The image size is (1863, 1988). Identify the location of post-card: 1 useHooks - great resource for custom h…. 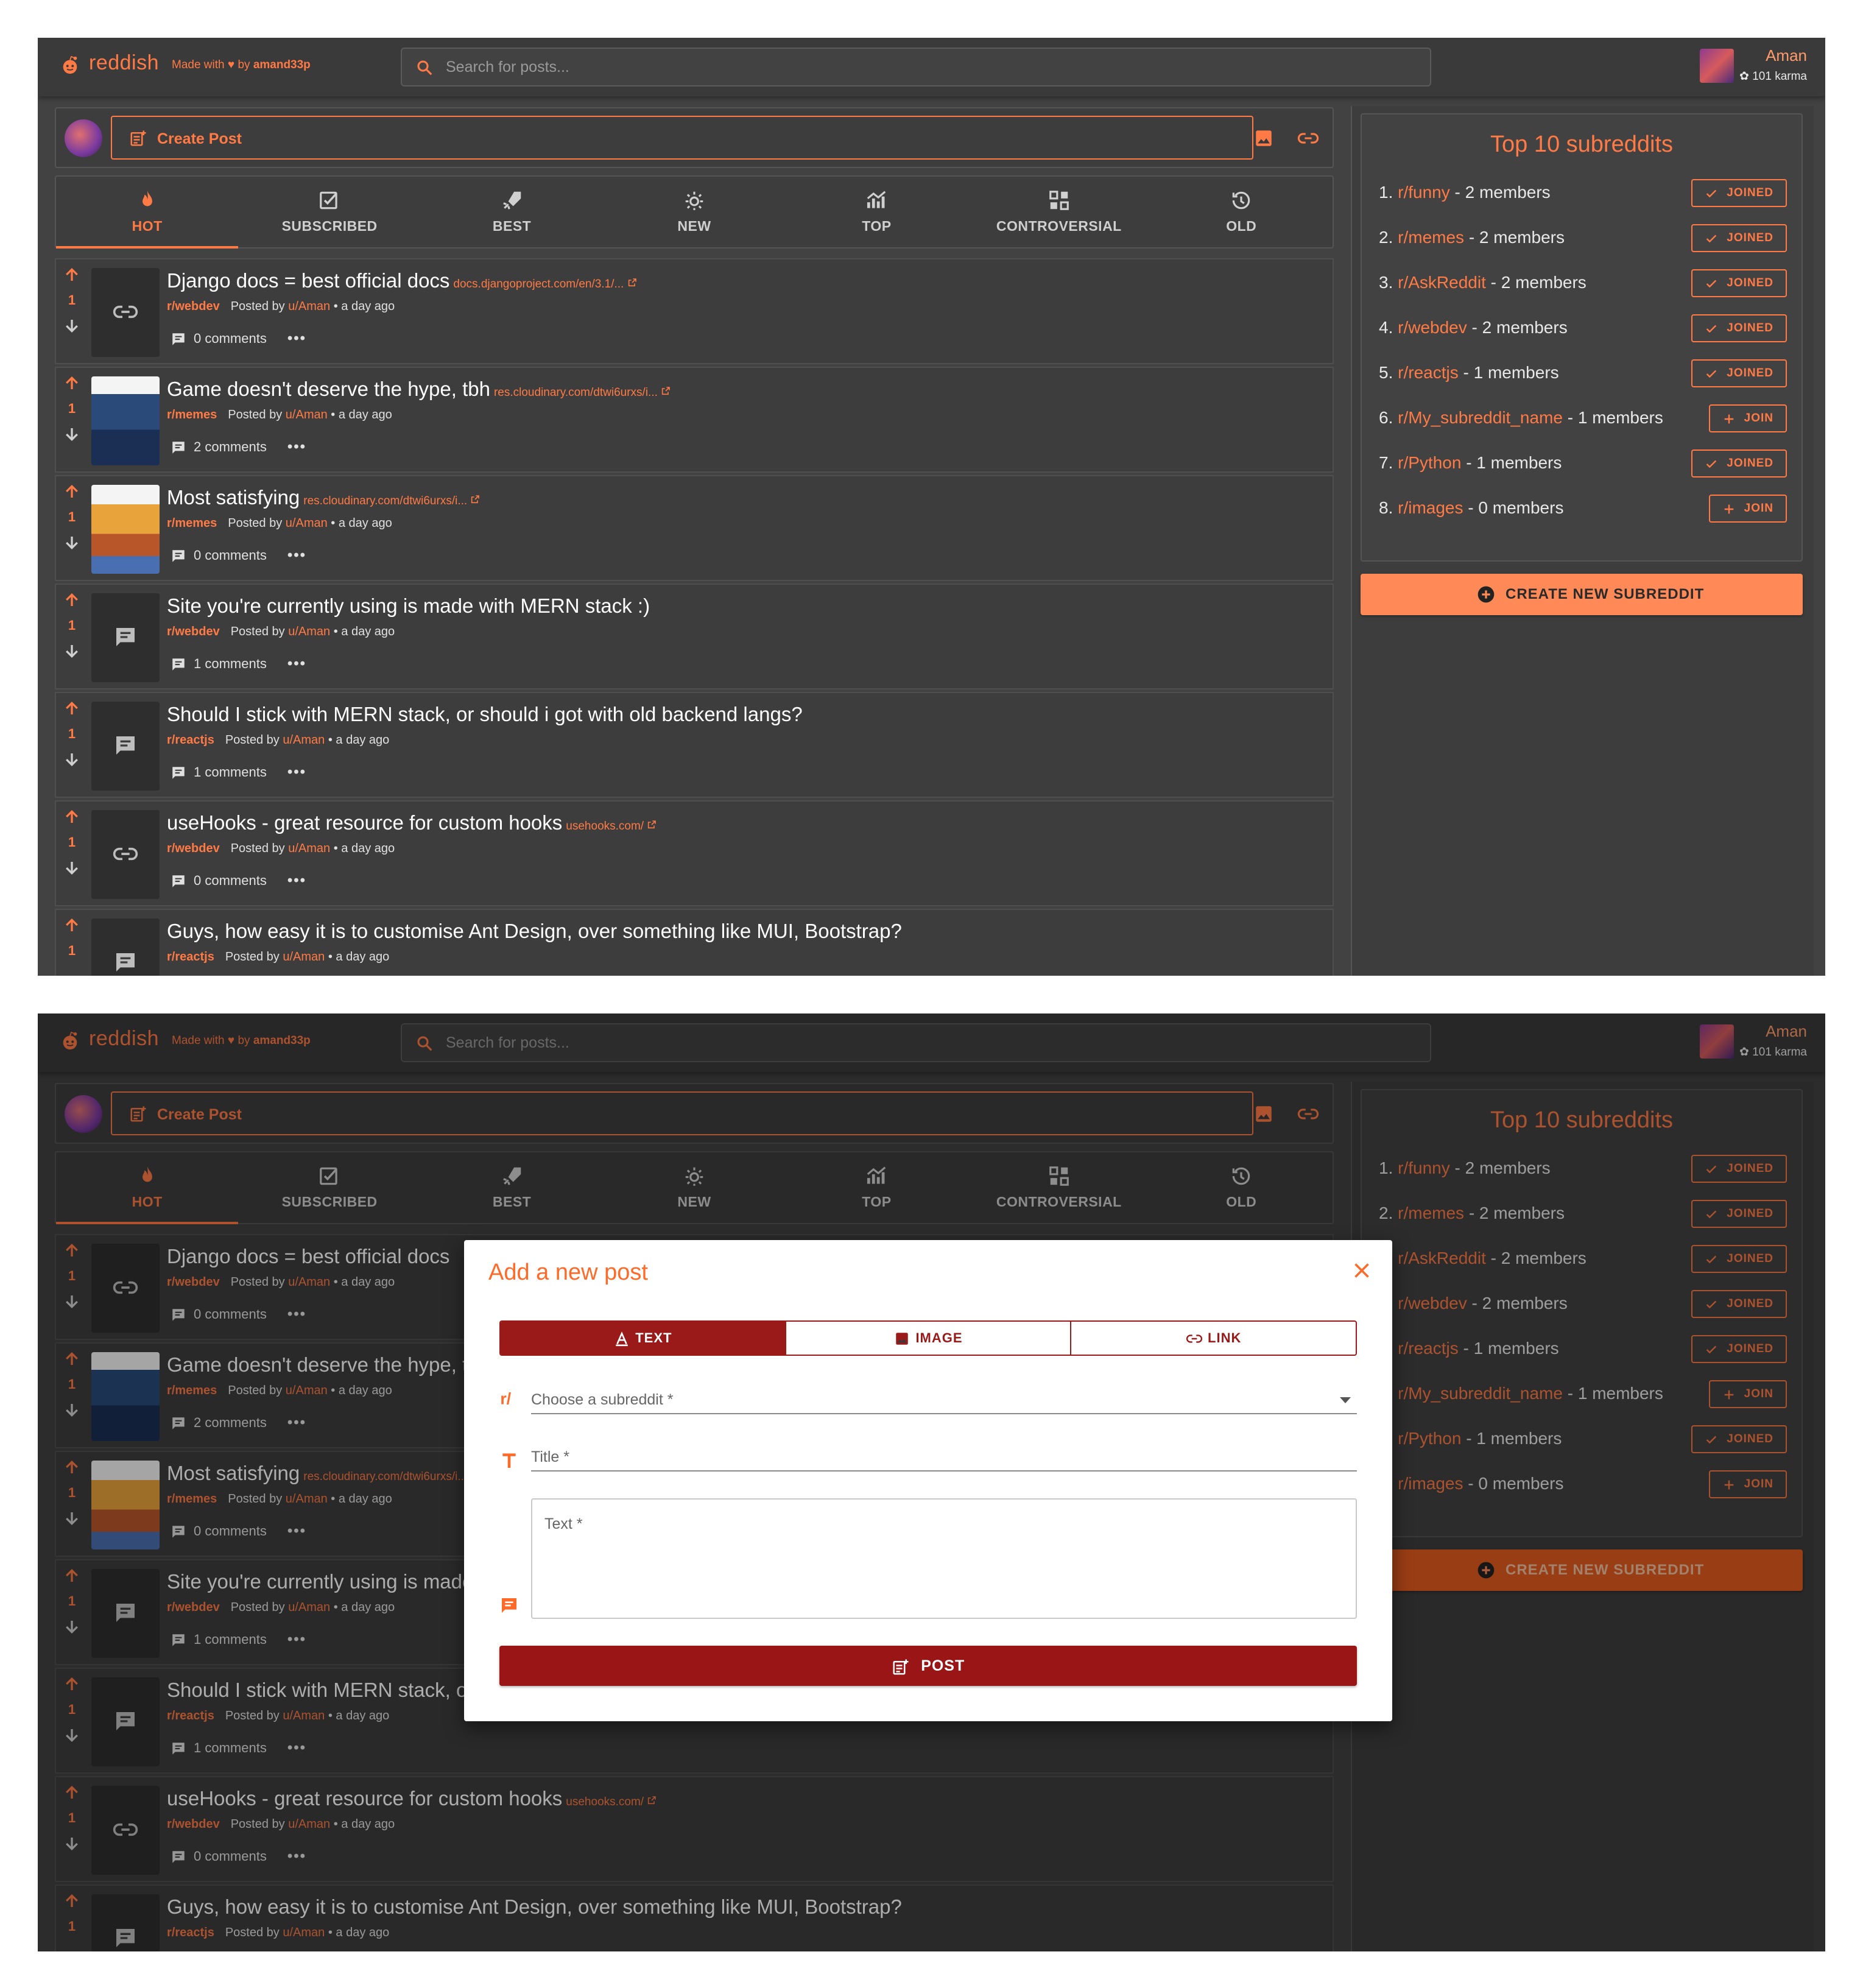
(694, 853).